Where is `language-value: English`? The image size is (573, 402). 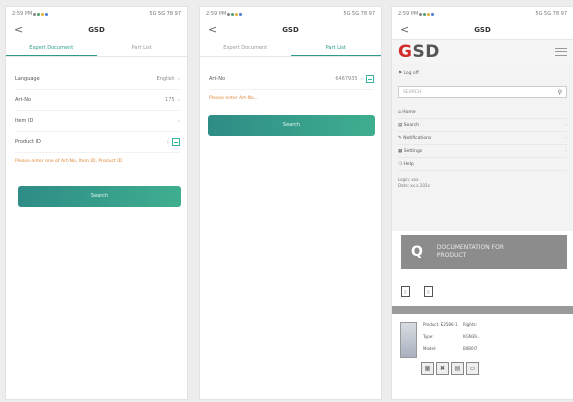 language-value: English is located at coordinates (165, 79).